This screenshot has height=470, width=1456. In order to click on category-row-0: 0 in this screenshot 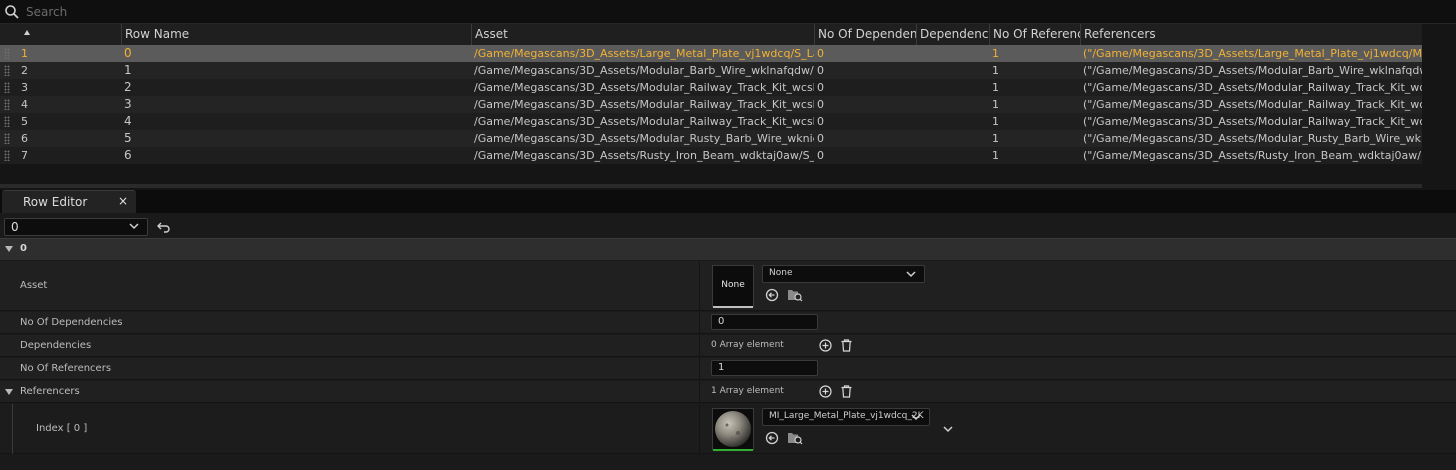, I will do `click(728, 249)`.